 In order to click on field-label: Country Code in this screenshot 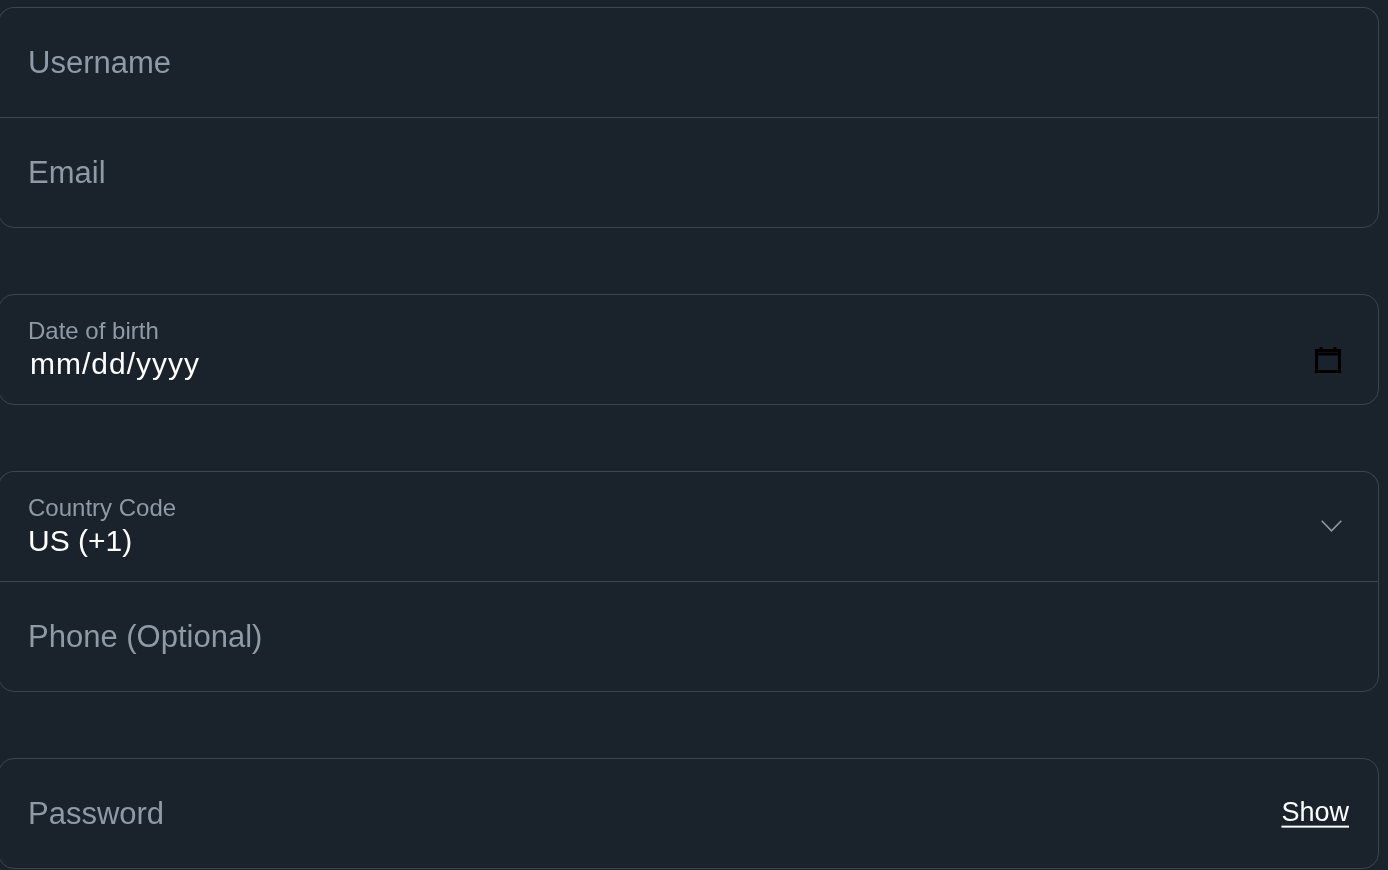, I will do `click(102, 508)`.